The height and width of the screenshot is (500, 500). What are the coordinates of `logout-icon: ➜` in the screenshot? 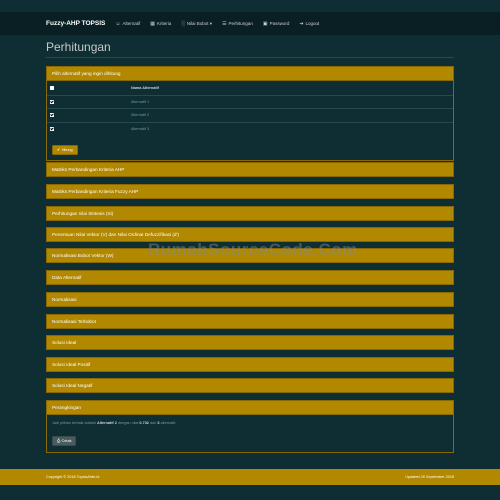 It's located at (301, 23).